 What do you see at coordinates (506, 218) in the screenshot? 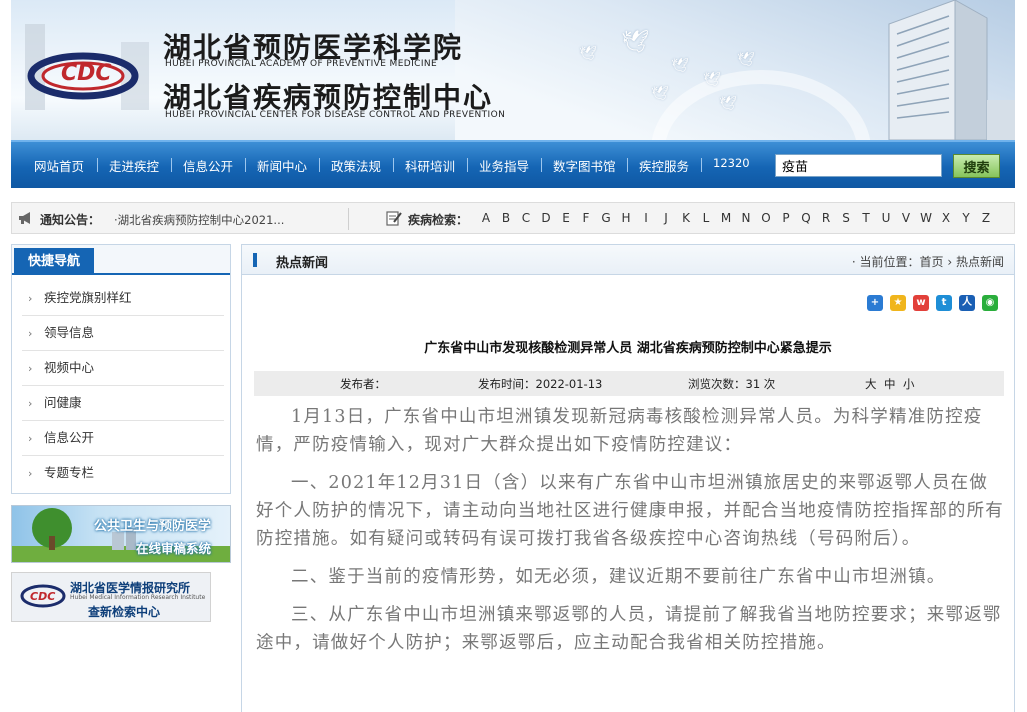
I see `disease-letter-b: B` at bounding box center [506, 218].